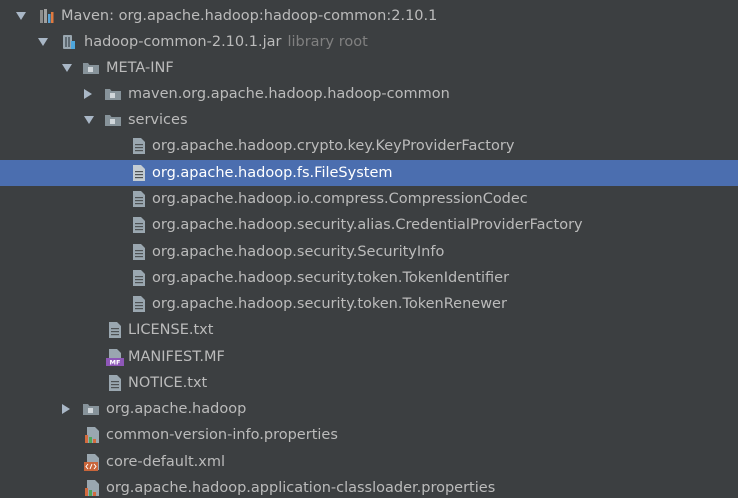 Image resolution: width=738 pixels, height=498 pixels. I want to click on jar-name: hadoop-common-2.10.1.jar, so click(183, 42).